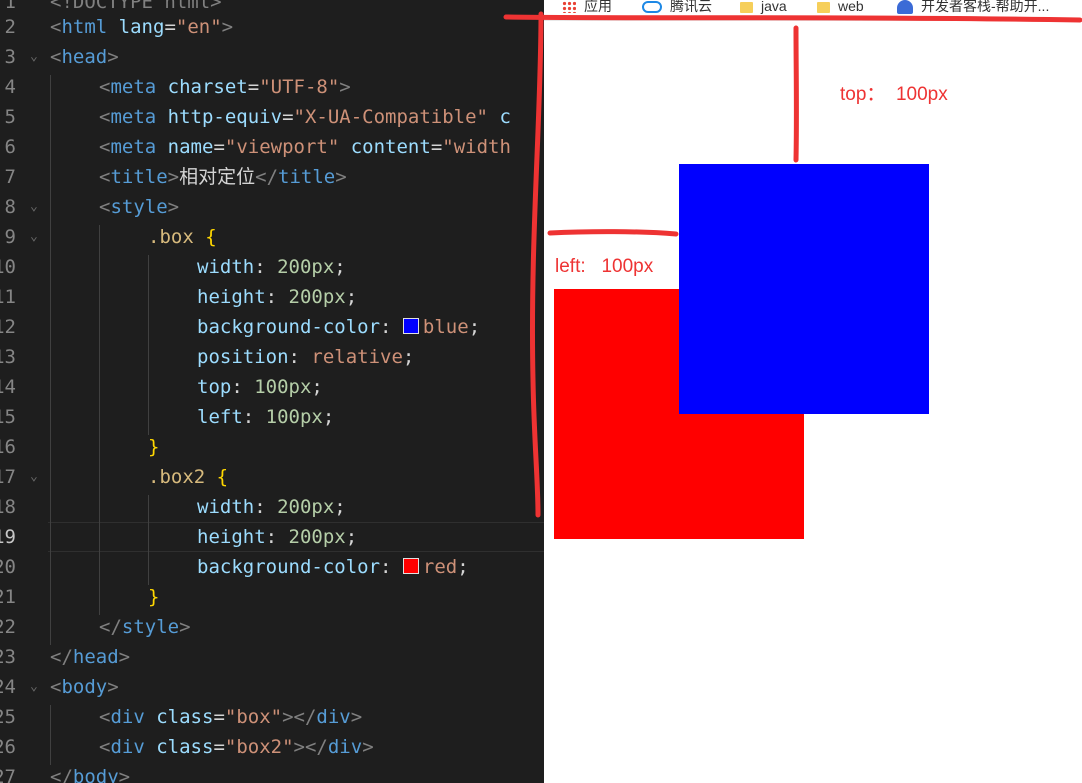 This screenshot has height=783, width=1082. What do you see at coordinates (357, 357) in the screenshot?
I see `position-value: relative` at bounding box center [357, 357].